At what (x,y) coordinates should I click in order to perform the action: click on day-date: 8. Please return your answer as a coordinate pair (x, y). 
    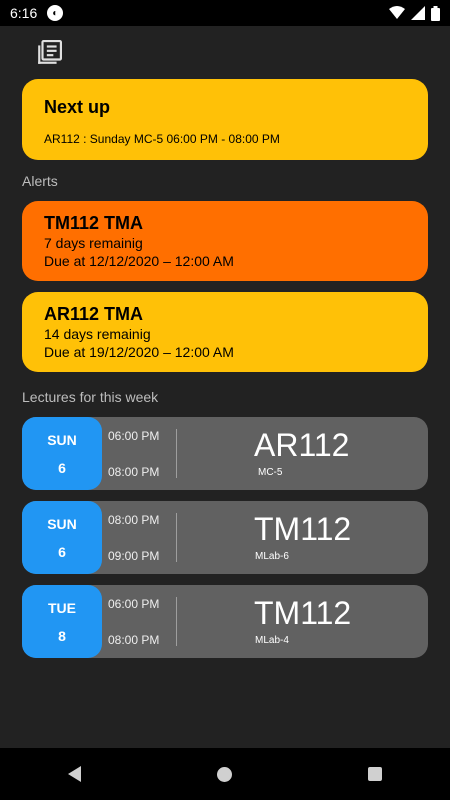
    Looking at the image, I should click on (62, 635).